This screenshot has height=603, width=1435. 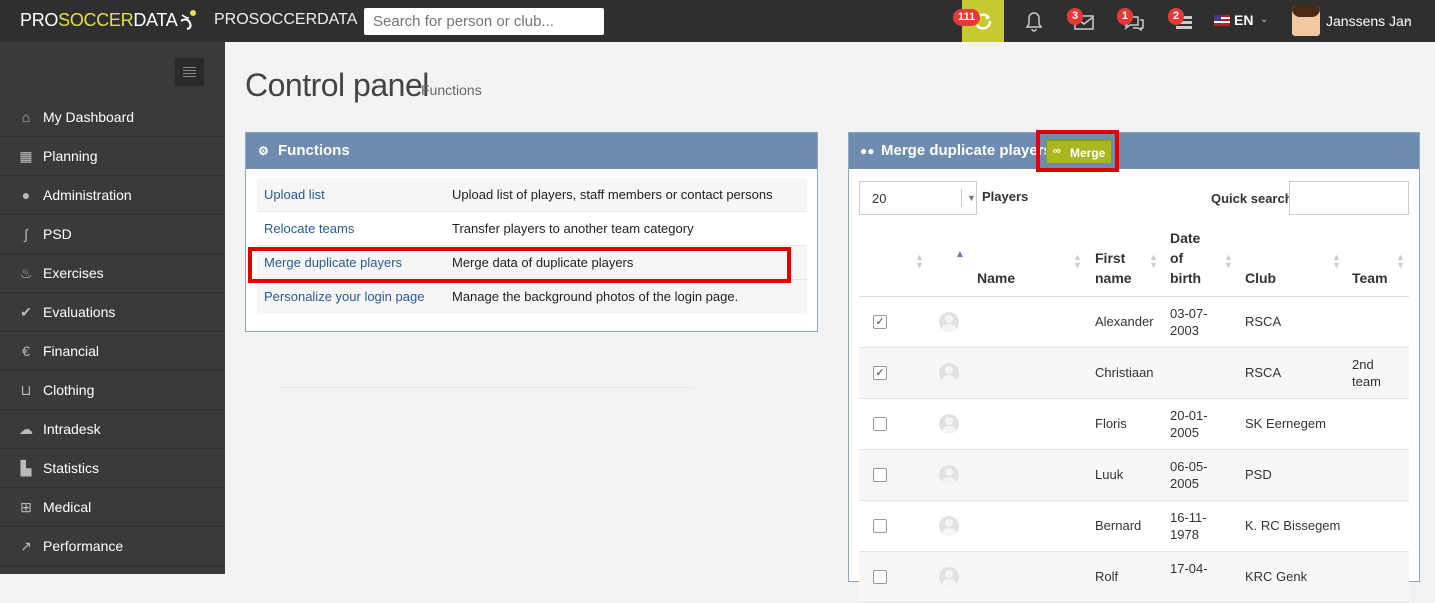 What do you see at coordinates (1254, 198) in the screenshot?
I see `quick-search-label: Quick search:` at bounding box center [1254, 198].